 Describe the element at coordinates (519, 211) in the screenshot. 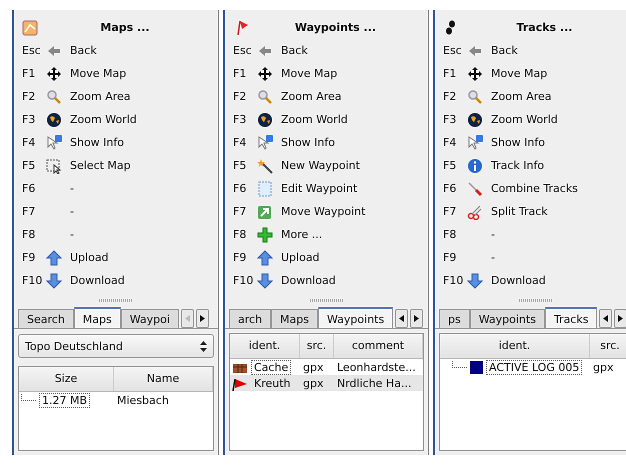

I see `menu-label: Split Track` at that location.